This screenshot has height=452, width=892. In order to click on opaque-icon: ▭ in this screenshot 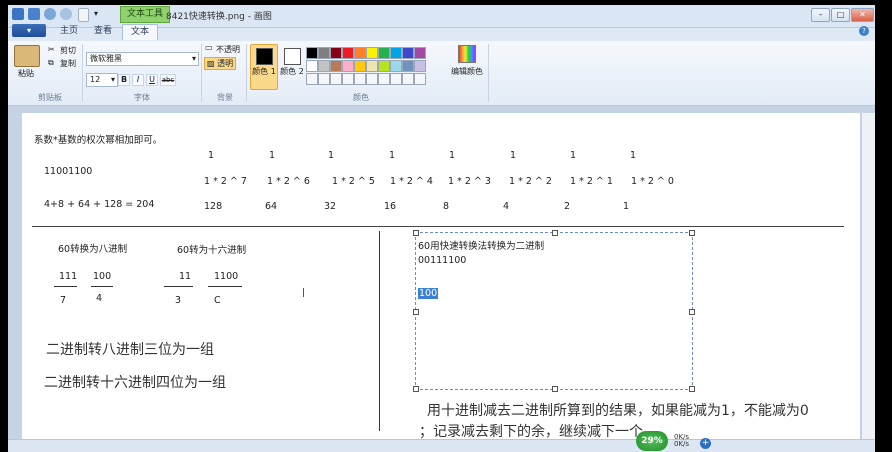, I will do `click(209, 47)`.